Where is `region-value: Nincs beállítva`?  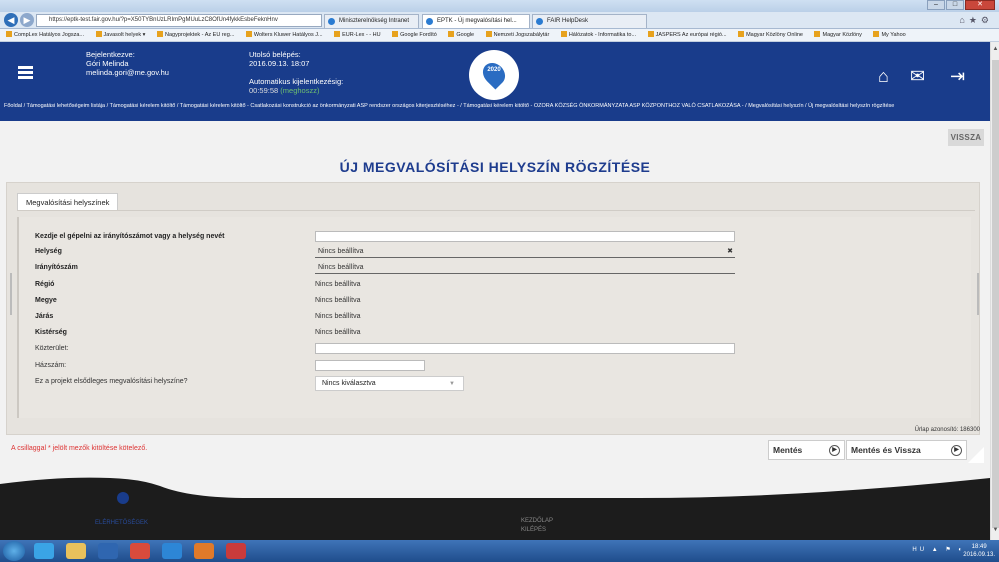
region-value: Nincs beállítva is located at coordinates (338, 284).